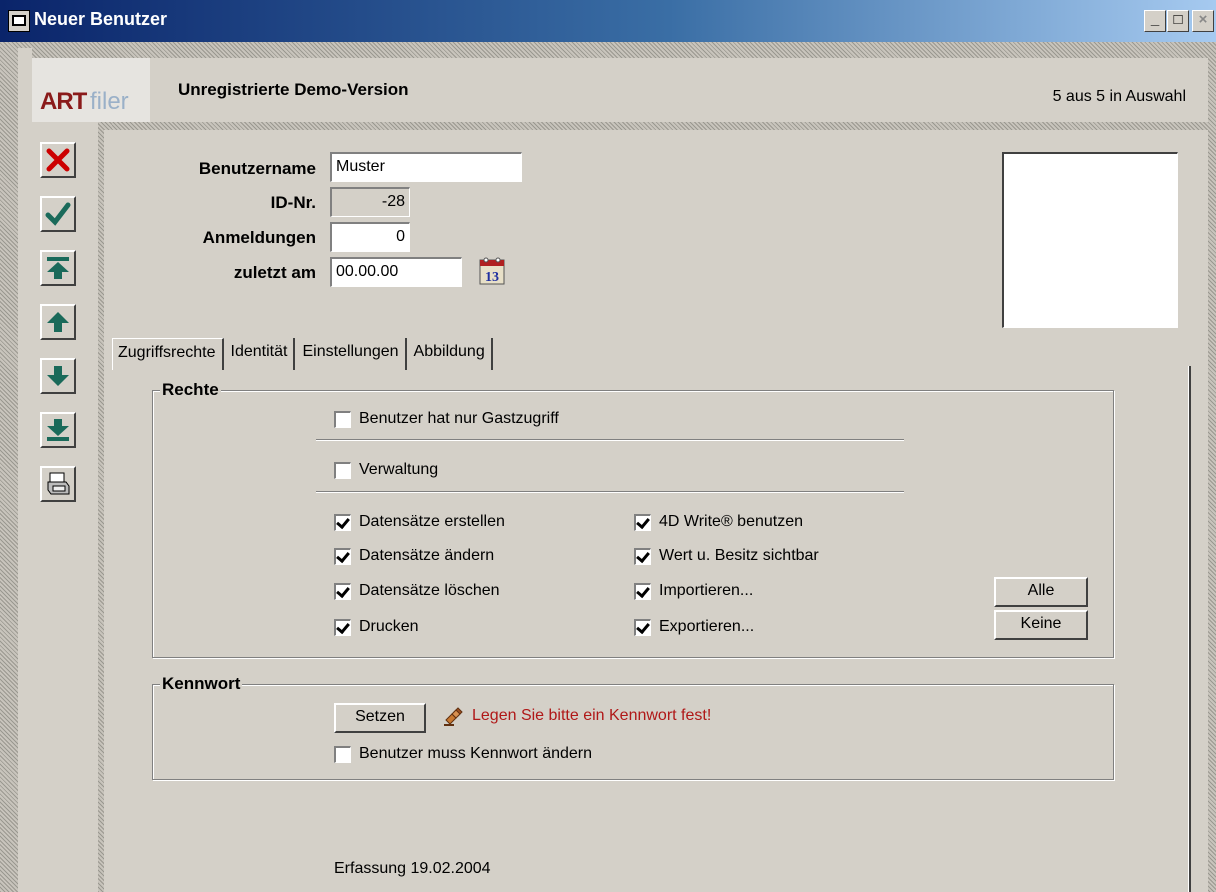 This screenshot has width=1216, height=892. I want to click on id-field: -28, so click(370, 202).